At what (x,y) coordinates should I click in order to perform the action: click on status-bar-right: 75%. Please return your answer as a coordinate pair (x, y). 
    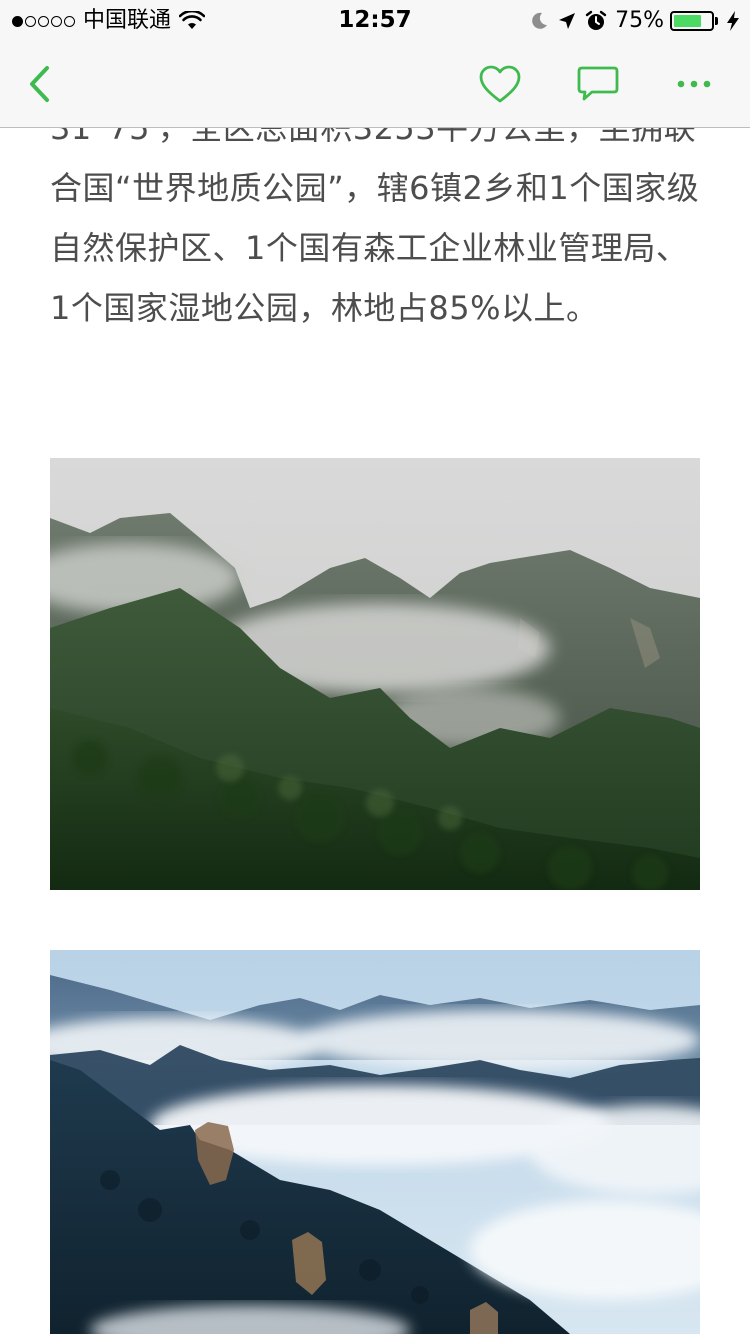
    Looking at the image, I should click on (630, 21).